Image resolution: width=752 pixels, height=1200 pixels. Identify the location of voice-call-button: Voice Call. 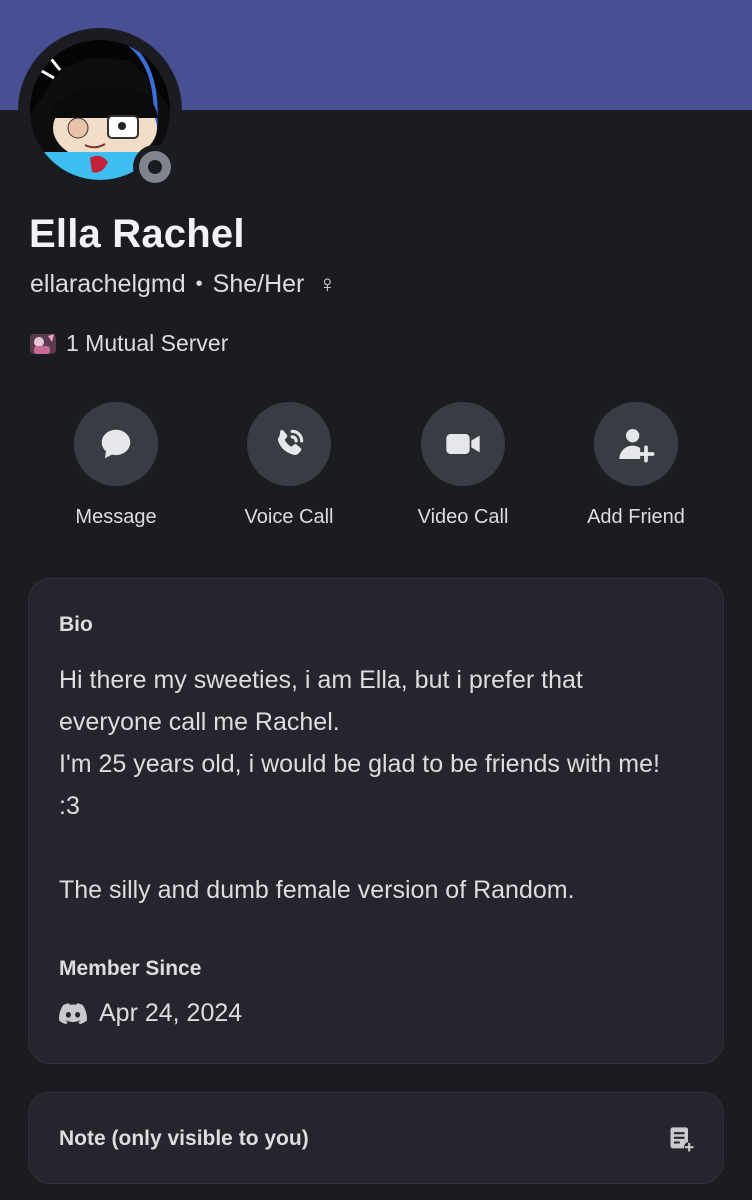
(289, 465).